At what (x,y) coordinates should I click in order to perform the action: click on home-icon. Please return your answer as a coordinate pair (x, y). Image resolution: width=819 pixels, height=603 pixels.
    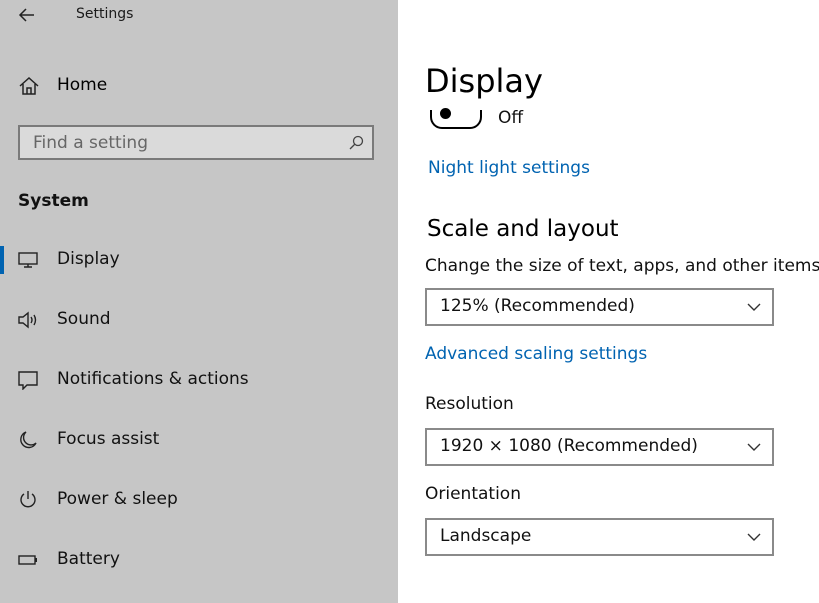
    Looking at the image, I should click on (29, 85).